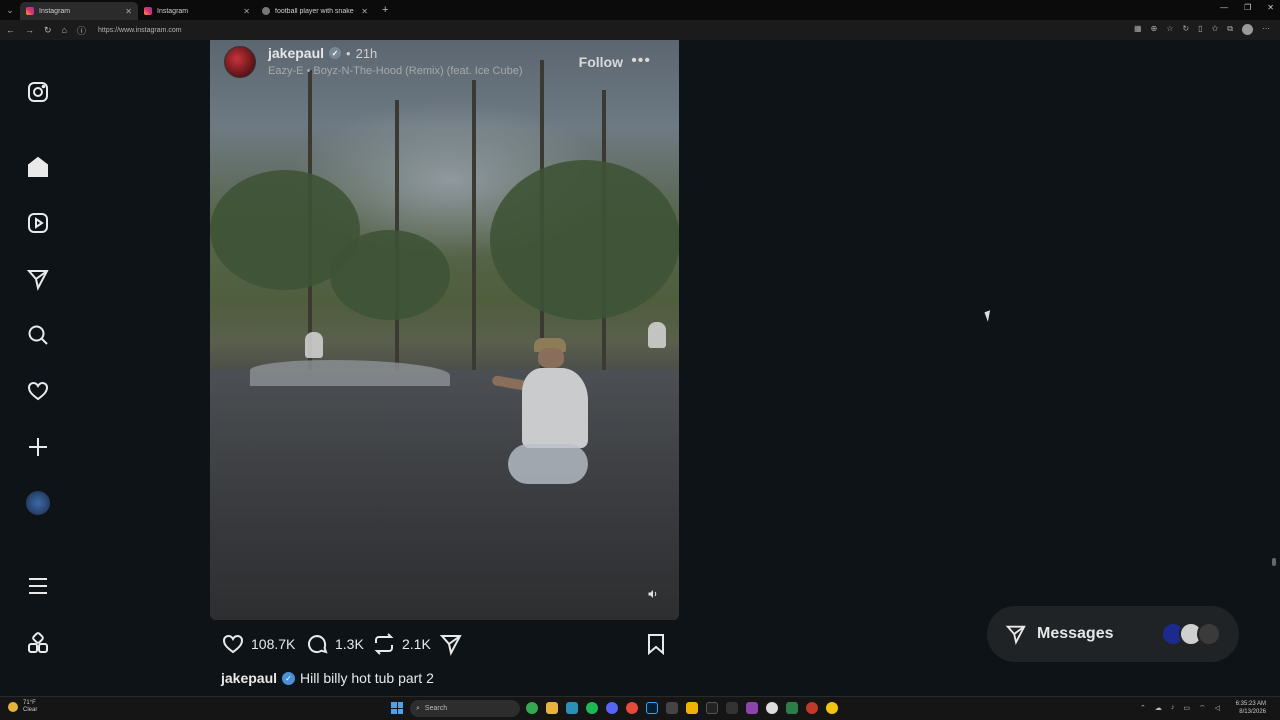  What do you see at coordinates (1274, 562) in the screenshot?
I see `page-scrollbar` at bounding box center [1274, 562].